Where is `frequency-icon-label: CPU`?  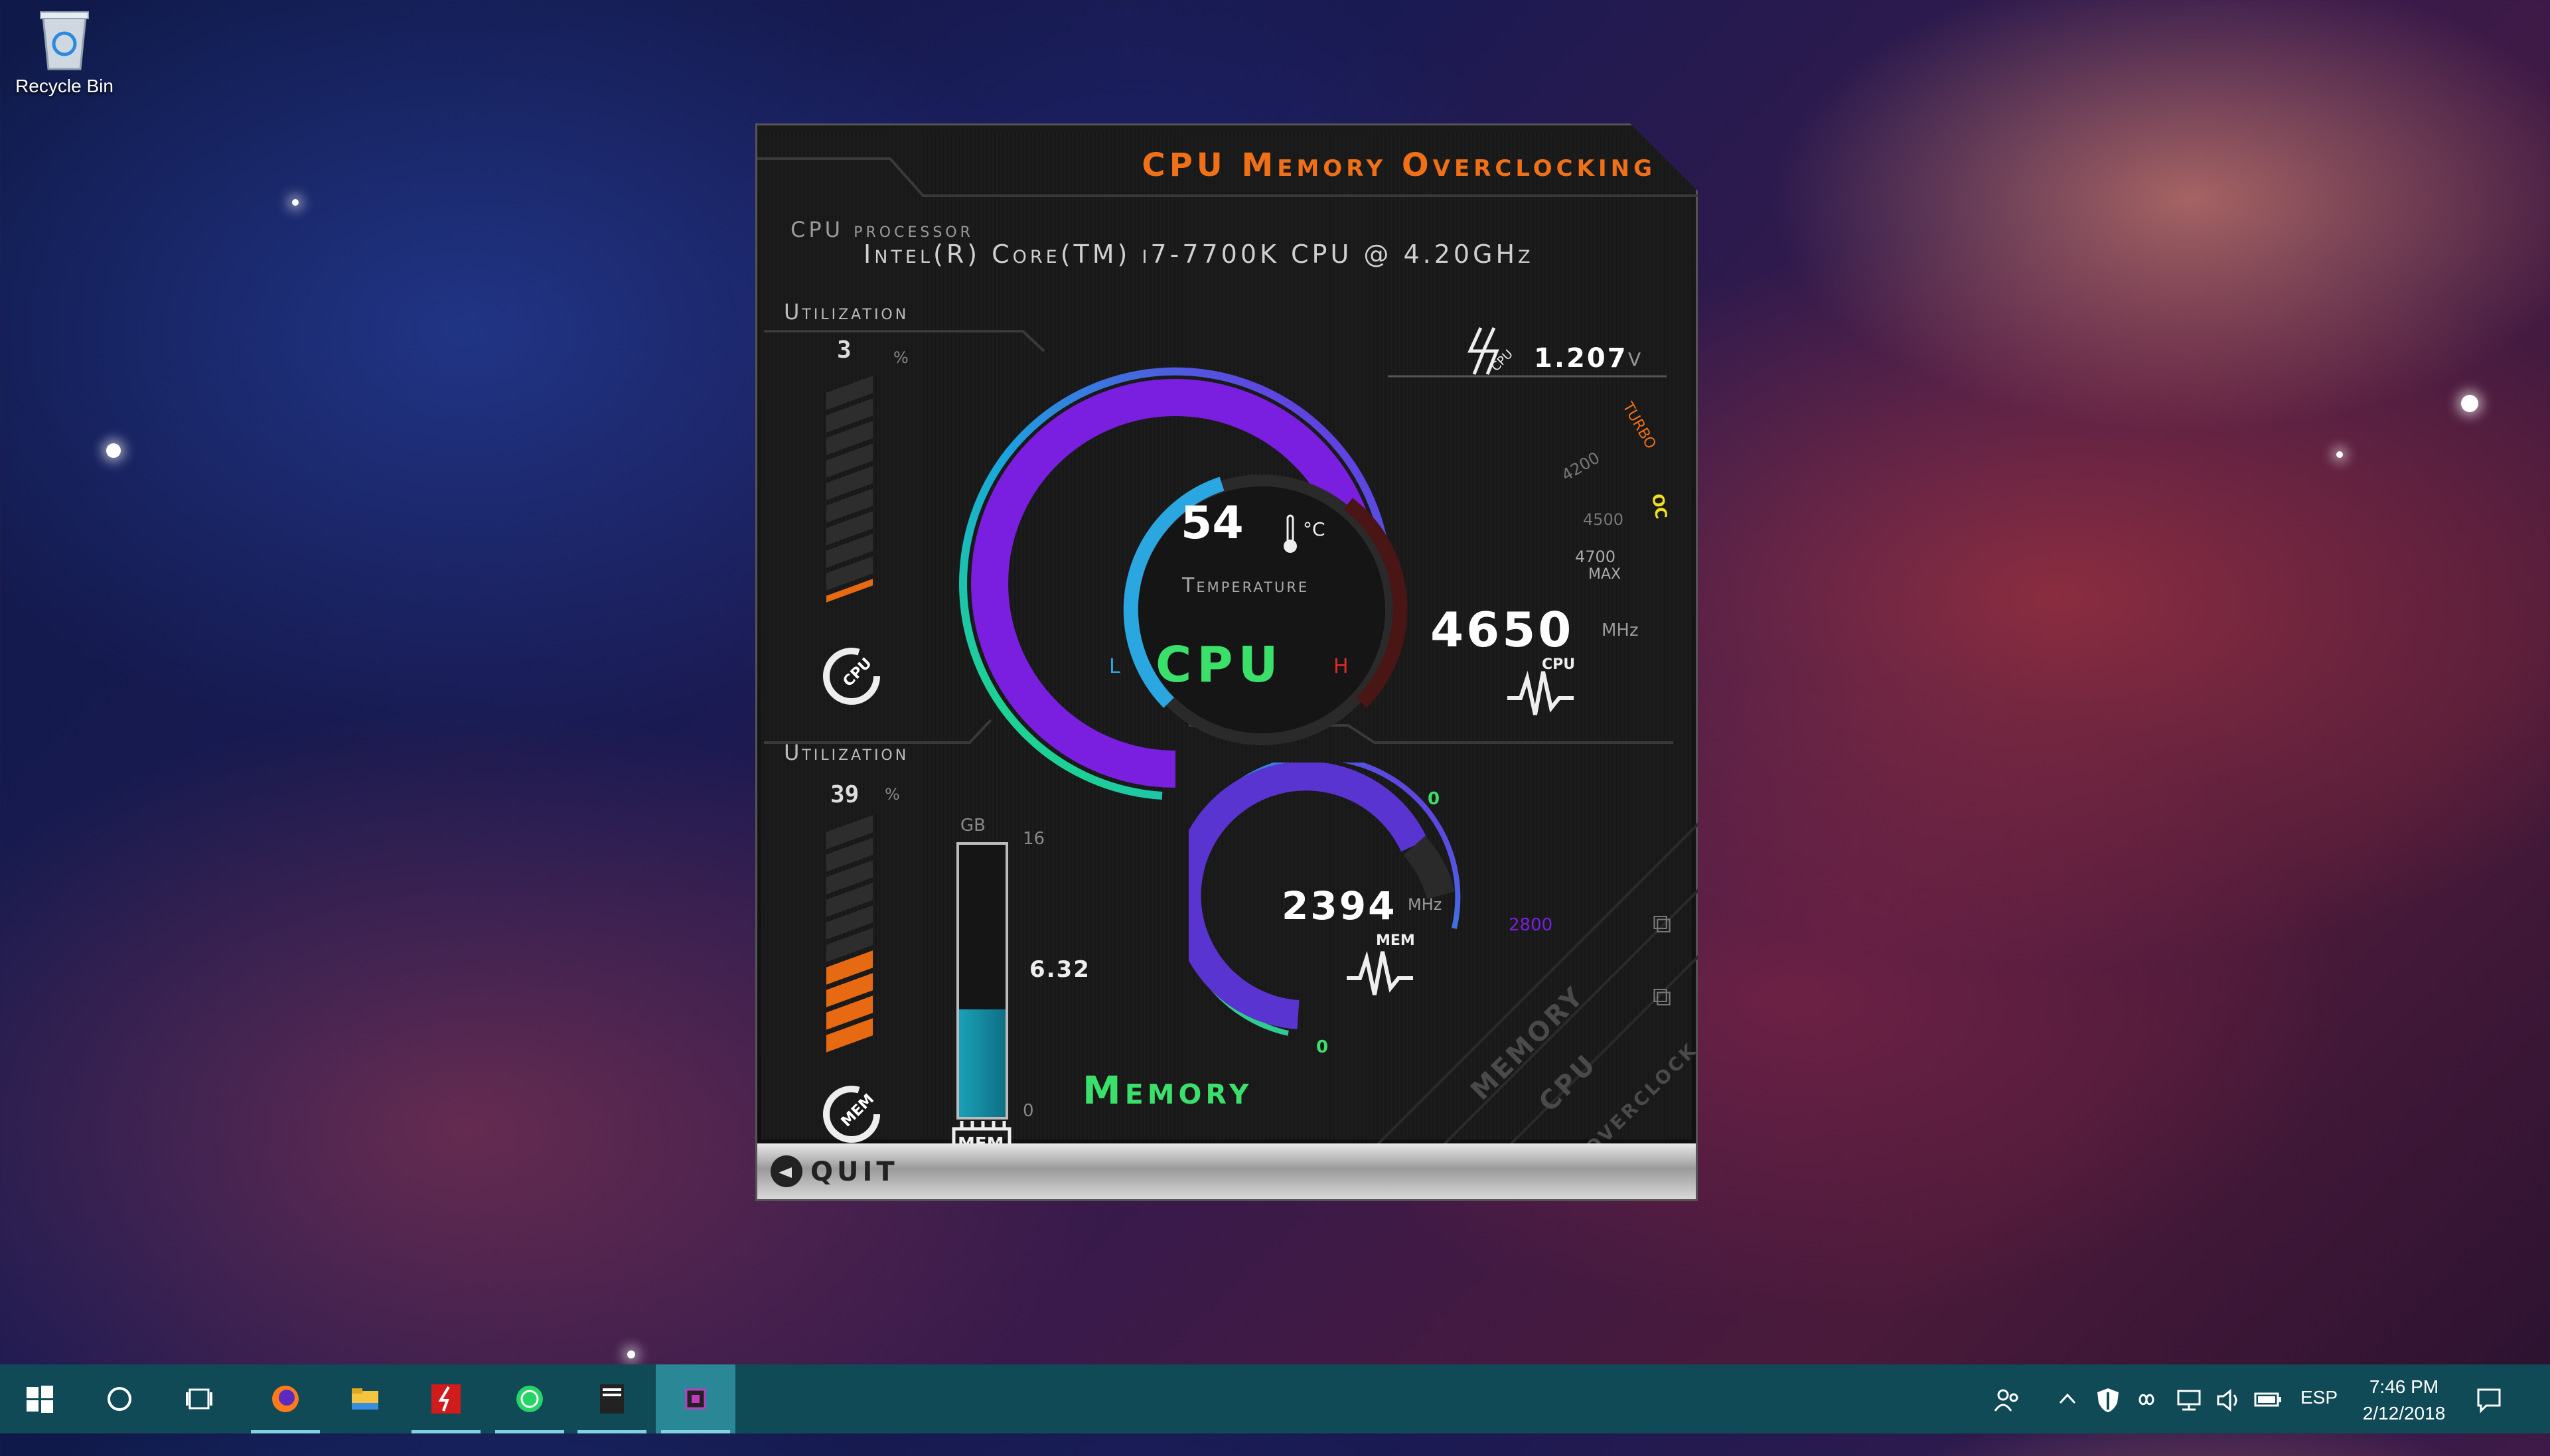 frequency-icon-label: CPU is located at coordinates (1559, 664).